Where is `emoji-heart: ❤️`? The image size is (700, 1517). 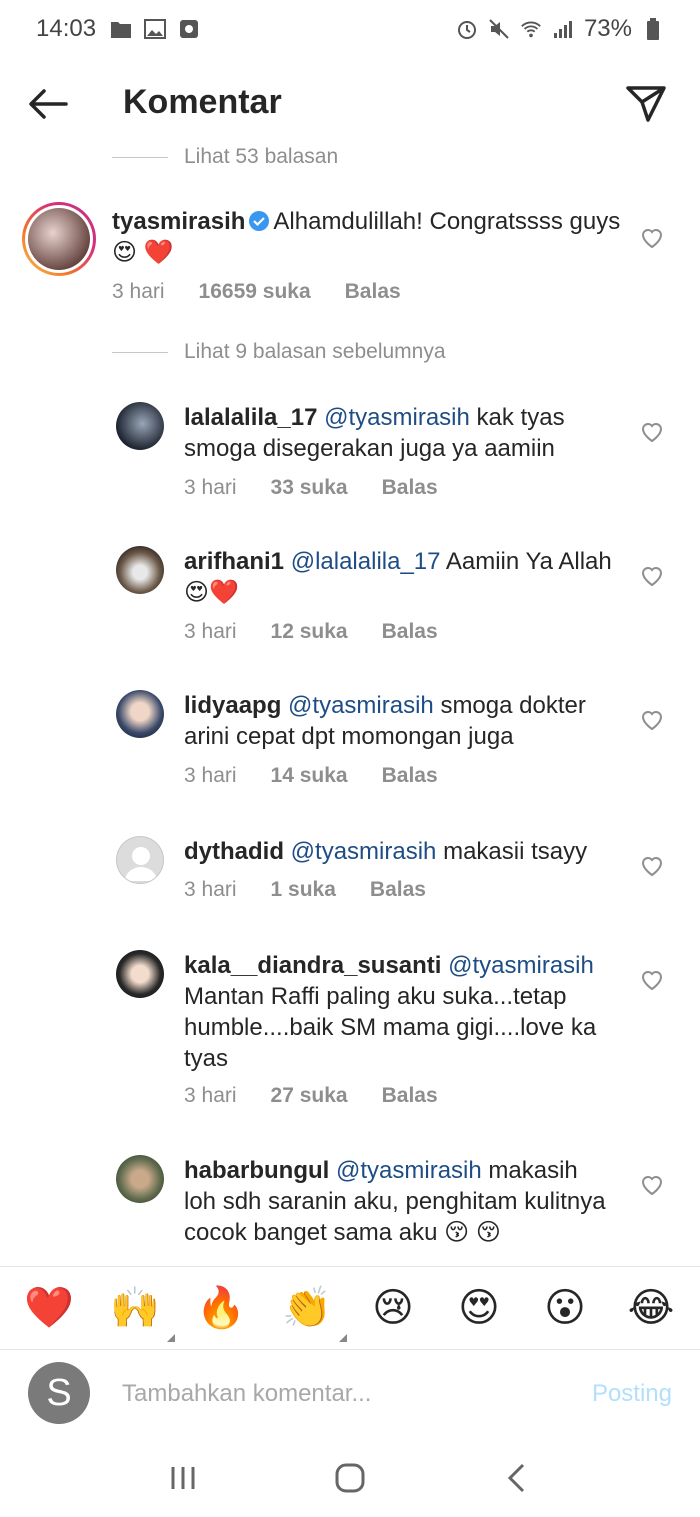 emoji-heart: ❤️ is located at coordinates (49, 1308).